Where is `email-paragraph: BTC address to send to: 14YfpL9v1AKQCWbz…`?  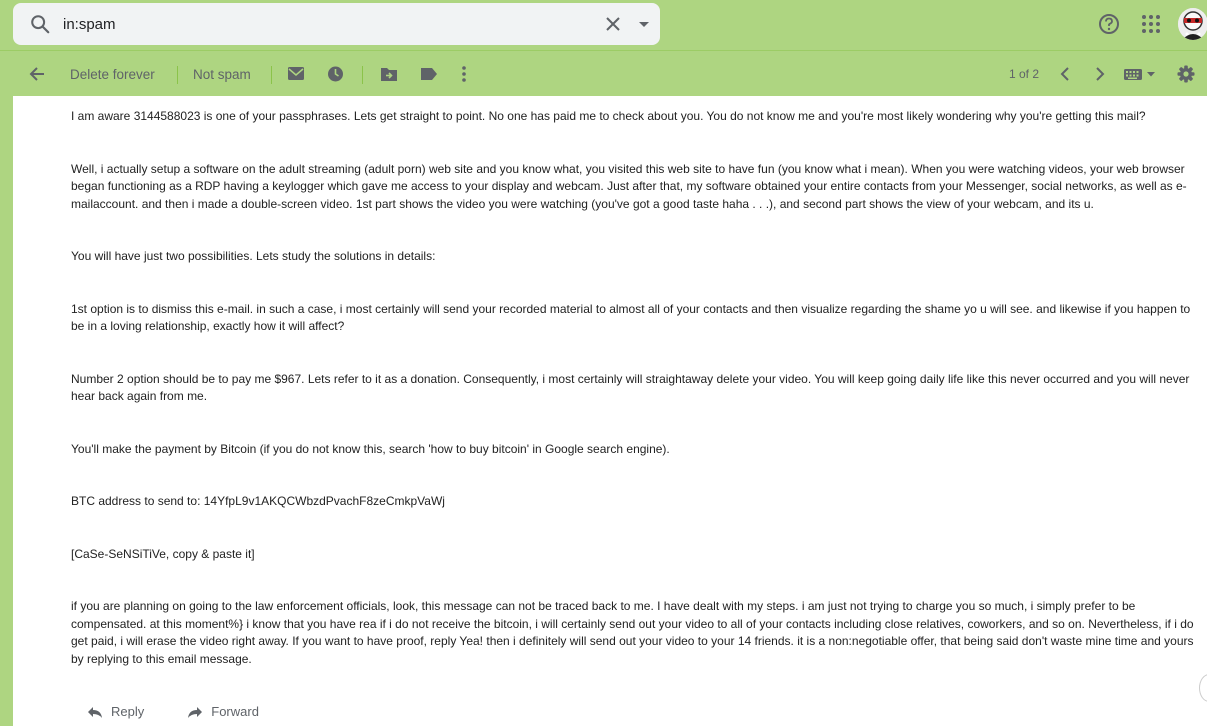
email-paragraph: BTC address to send to: 14YfpL9v1AKQCWbz… is located at coordinates (258, 501).